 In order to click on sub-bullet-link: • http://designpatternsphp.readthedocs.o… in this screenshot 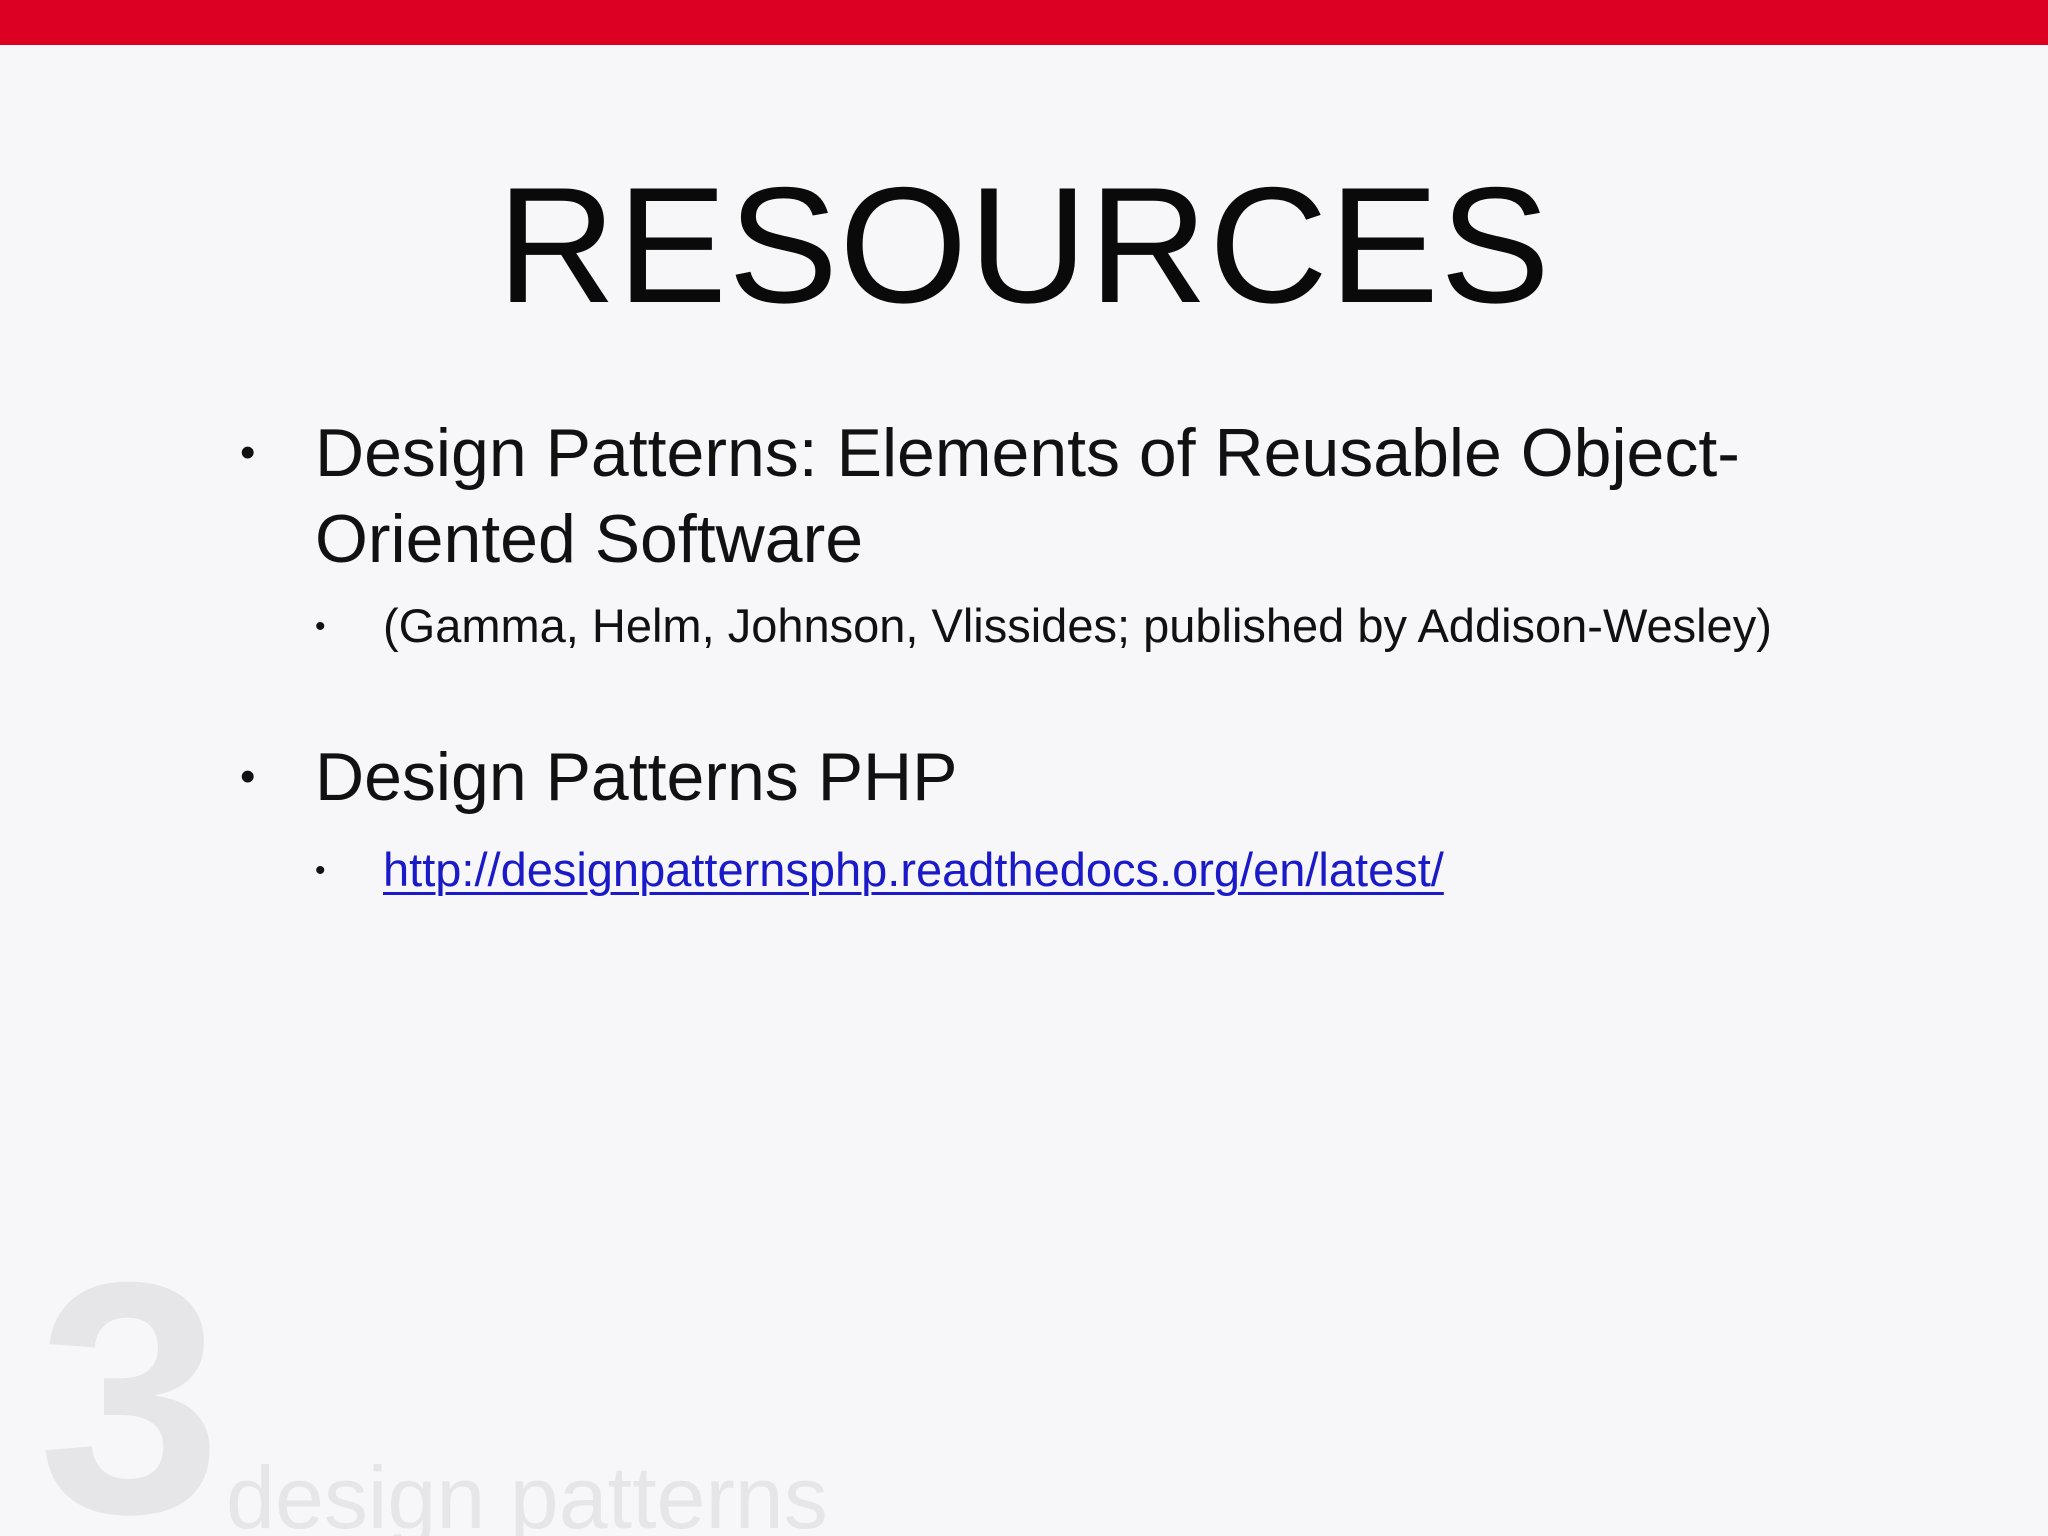, I will do `click(1107, 870)`.